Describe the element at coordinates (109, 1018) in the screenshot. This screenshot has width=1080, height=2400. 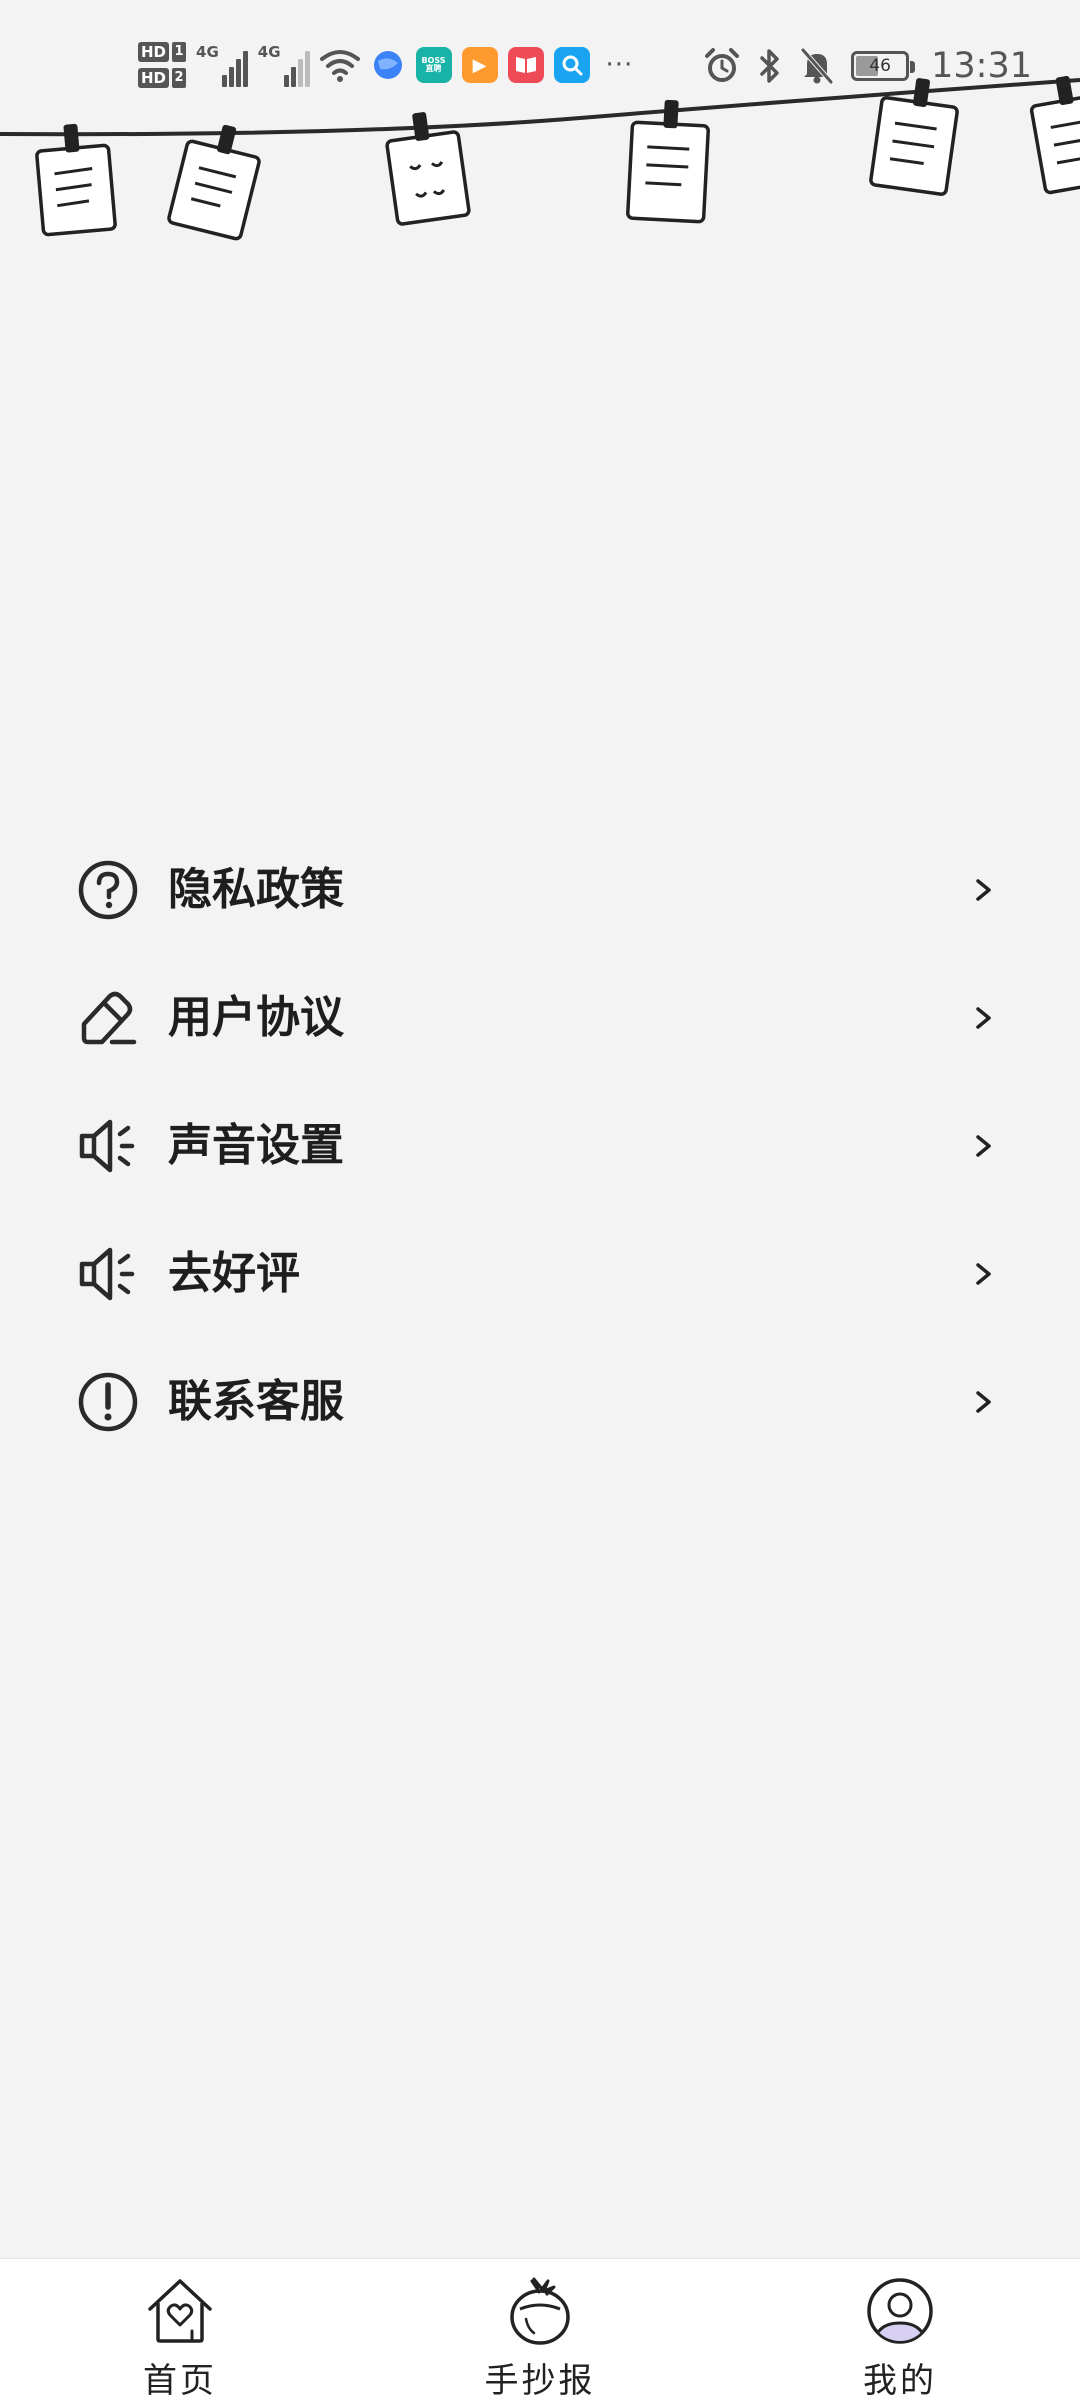
I see `pencil-icon` at that location.